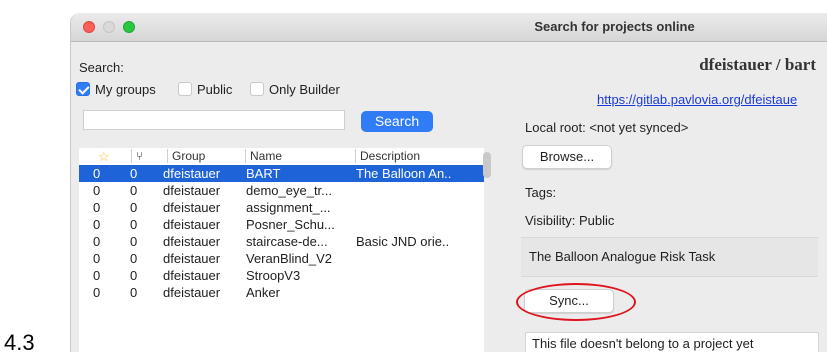 Image resolution: width=827 pixels, height=356 pixels. Describe the element at coordinates (449, 27) in the screenshot. I see `title-bar: Search for projects online` at that location.